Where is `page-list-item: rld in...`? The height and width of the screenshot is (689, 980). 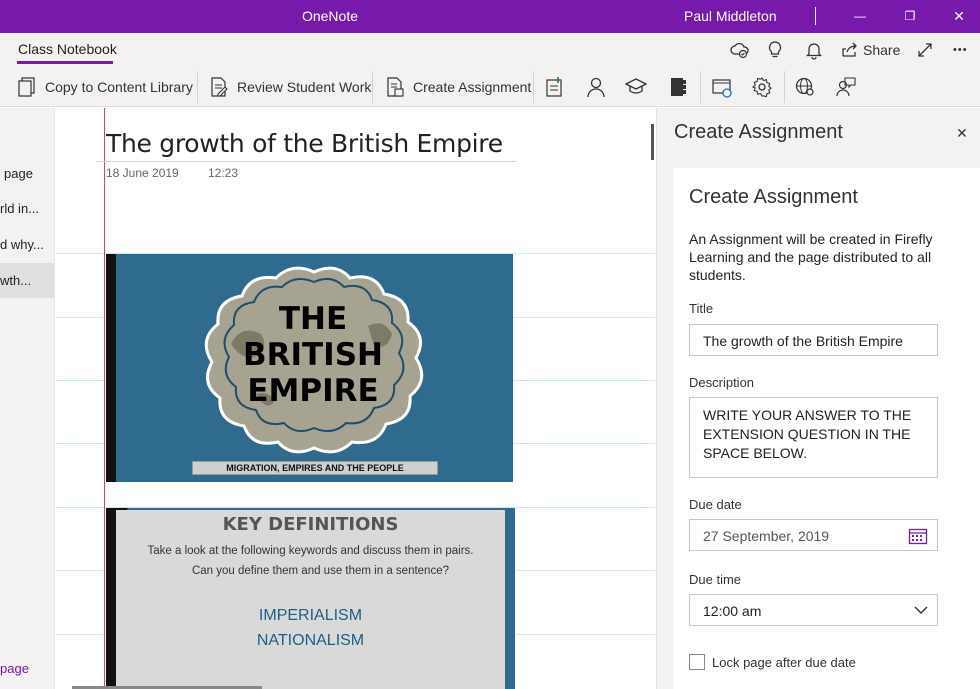
page-list-item: rld in... is located at coordinates (27, 209).